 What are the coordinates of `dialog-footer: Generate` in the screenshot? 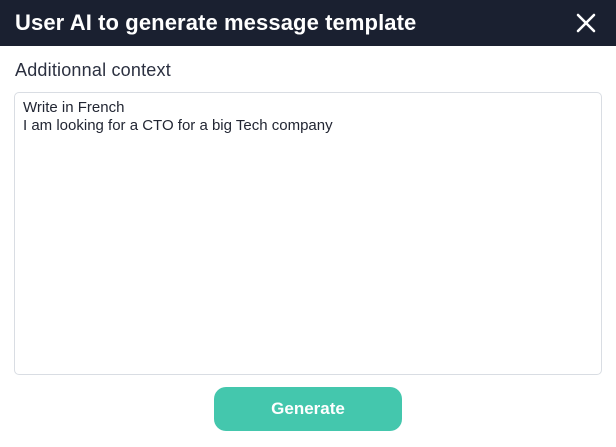 It's located at (308, 409).